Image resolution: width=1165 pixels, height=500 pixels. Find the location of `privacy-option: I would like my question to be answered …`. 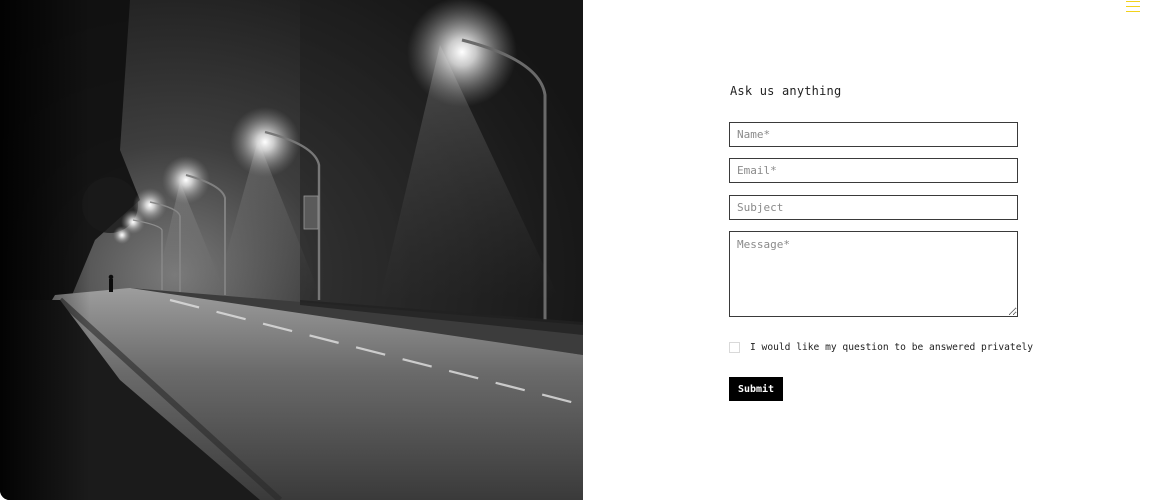

privacy-option: I would like my question to be answered … is located at coordinates (881, 347).